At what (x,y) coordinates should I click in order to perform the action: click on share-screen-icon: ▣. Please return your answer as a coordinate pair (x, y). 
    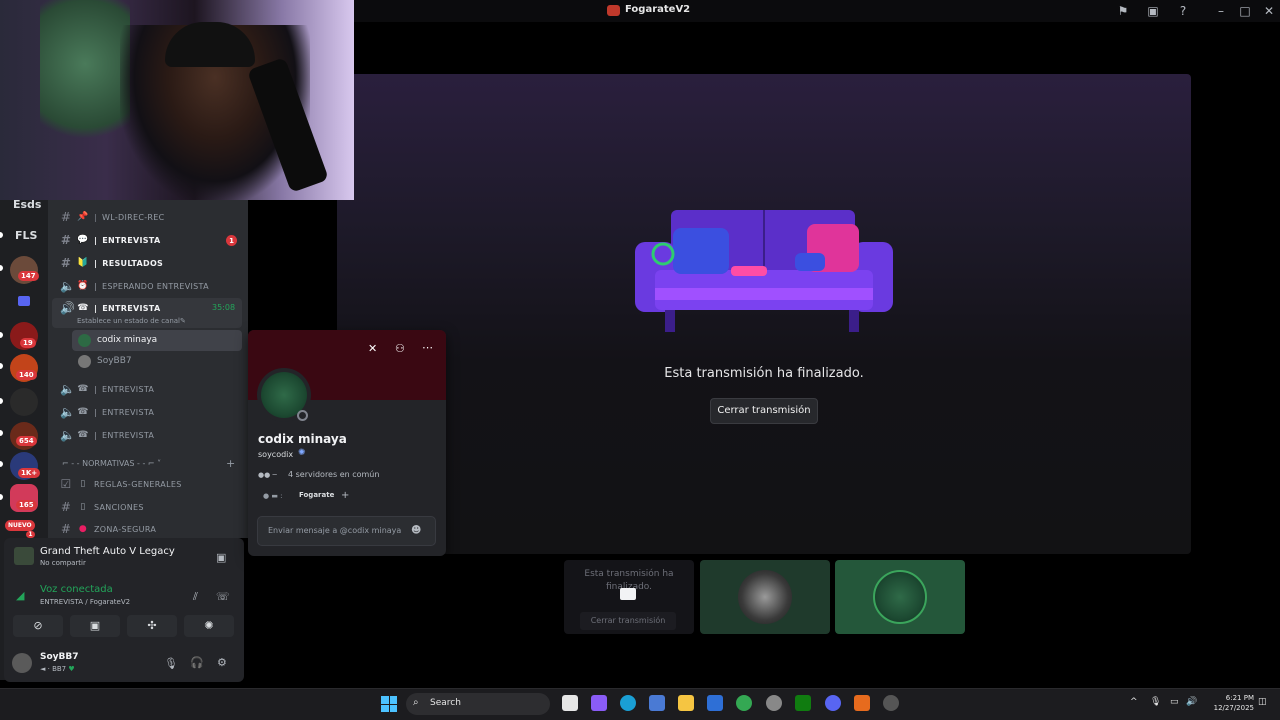
    Looking at the image, I should click on (221, 557).